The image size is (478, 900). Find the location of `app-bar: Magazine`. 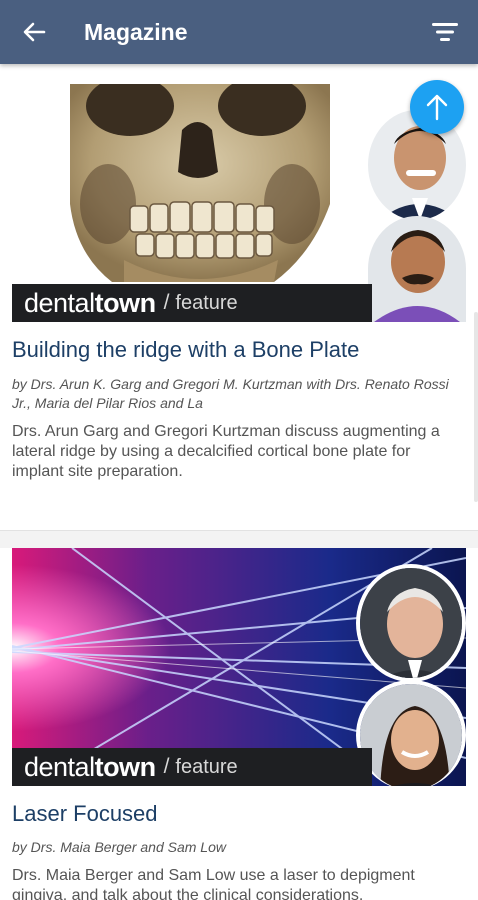

app-bar: Magazine is located at coordinates (239, 32).